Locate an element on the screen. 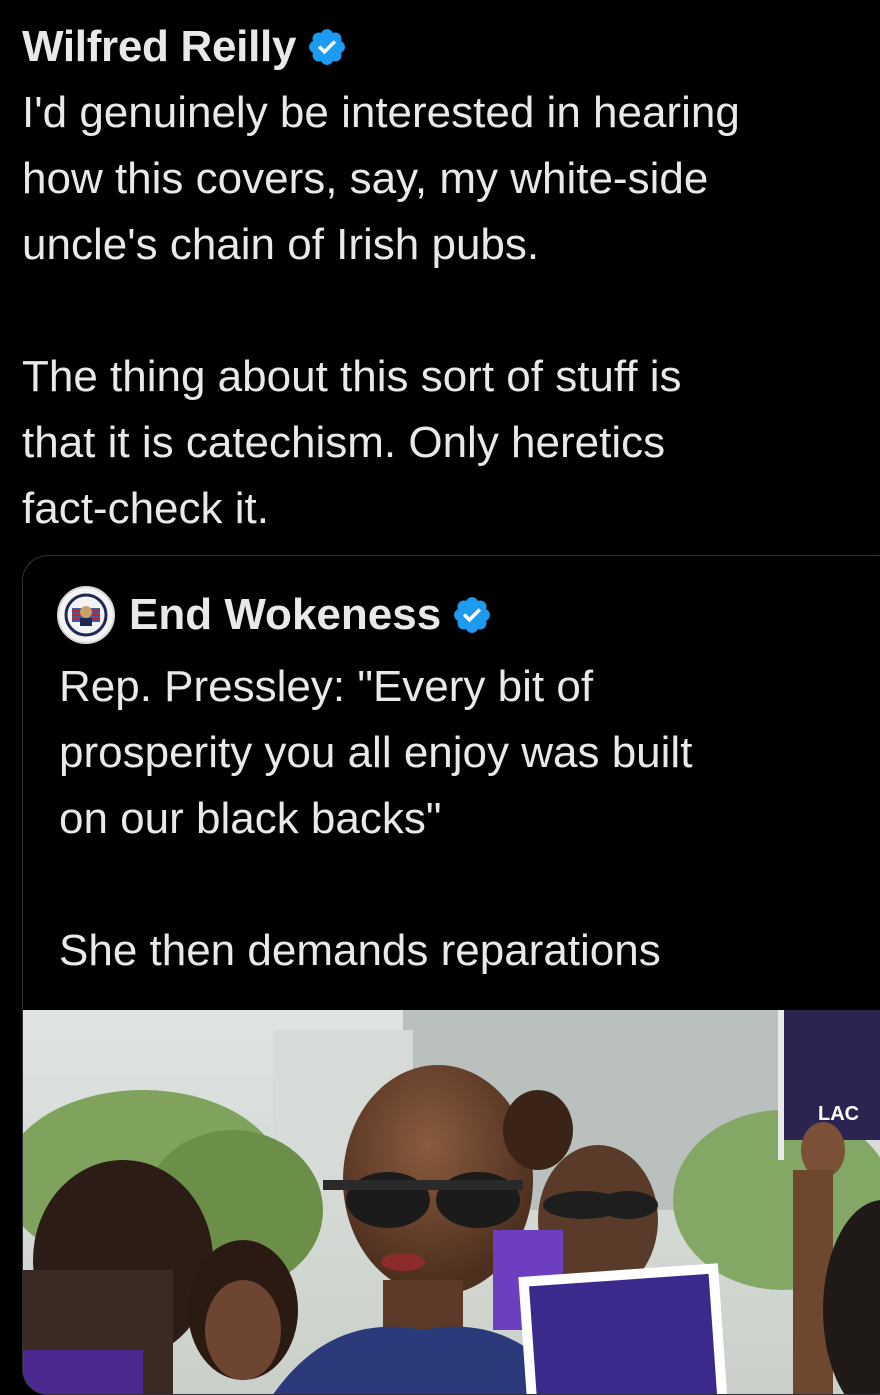  author-name: Wilfred Reilly is located at coordinates (159, 47).